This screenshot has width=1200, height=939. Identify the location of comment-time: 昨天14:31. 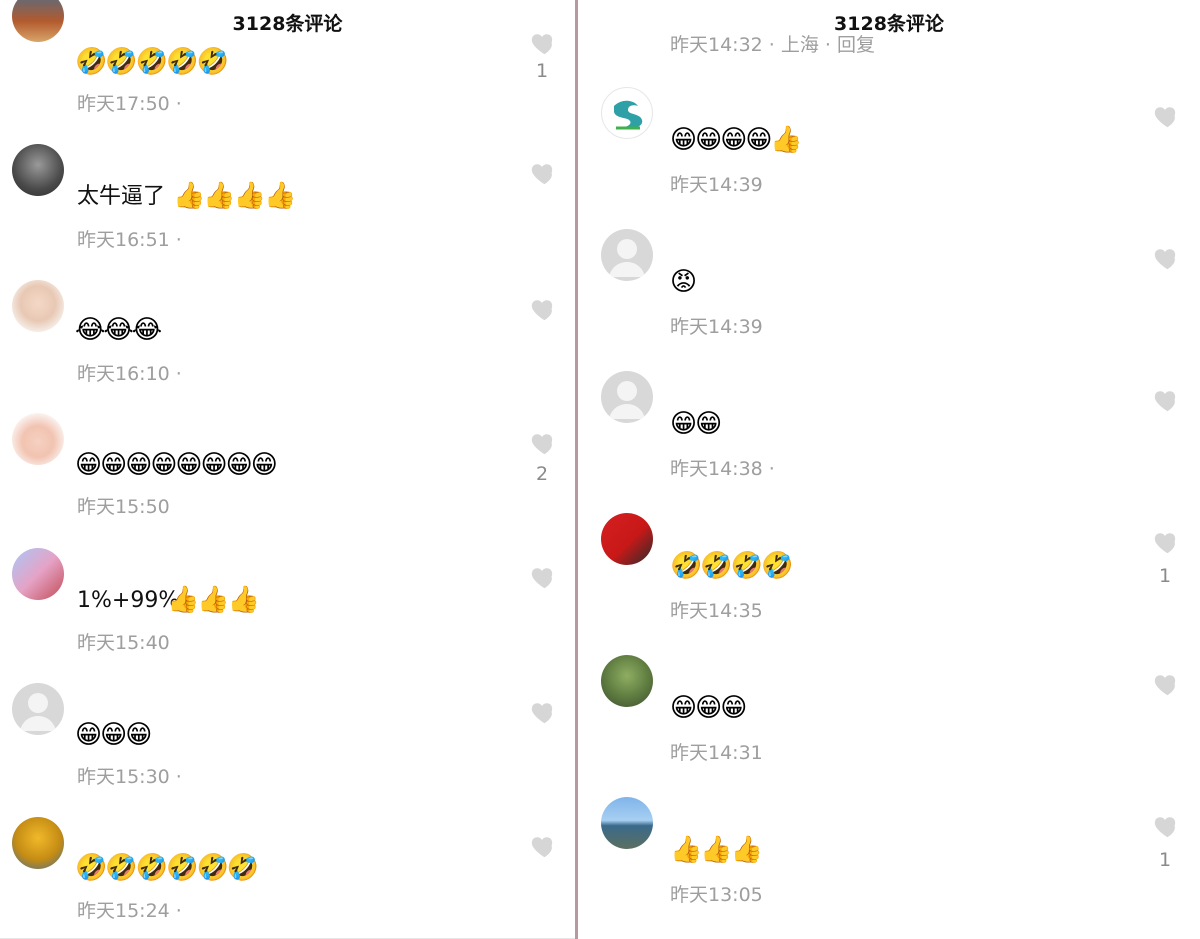
(716, 753).